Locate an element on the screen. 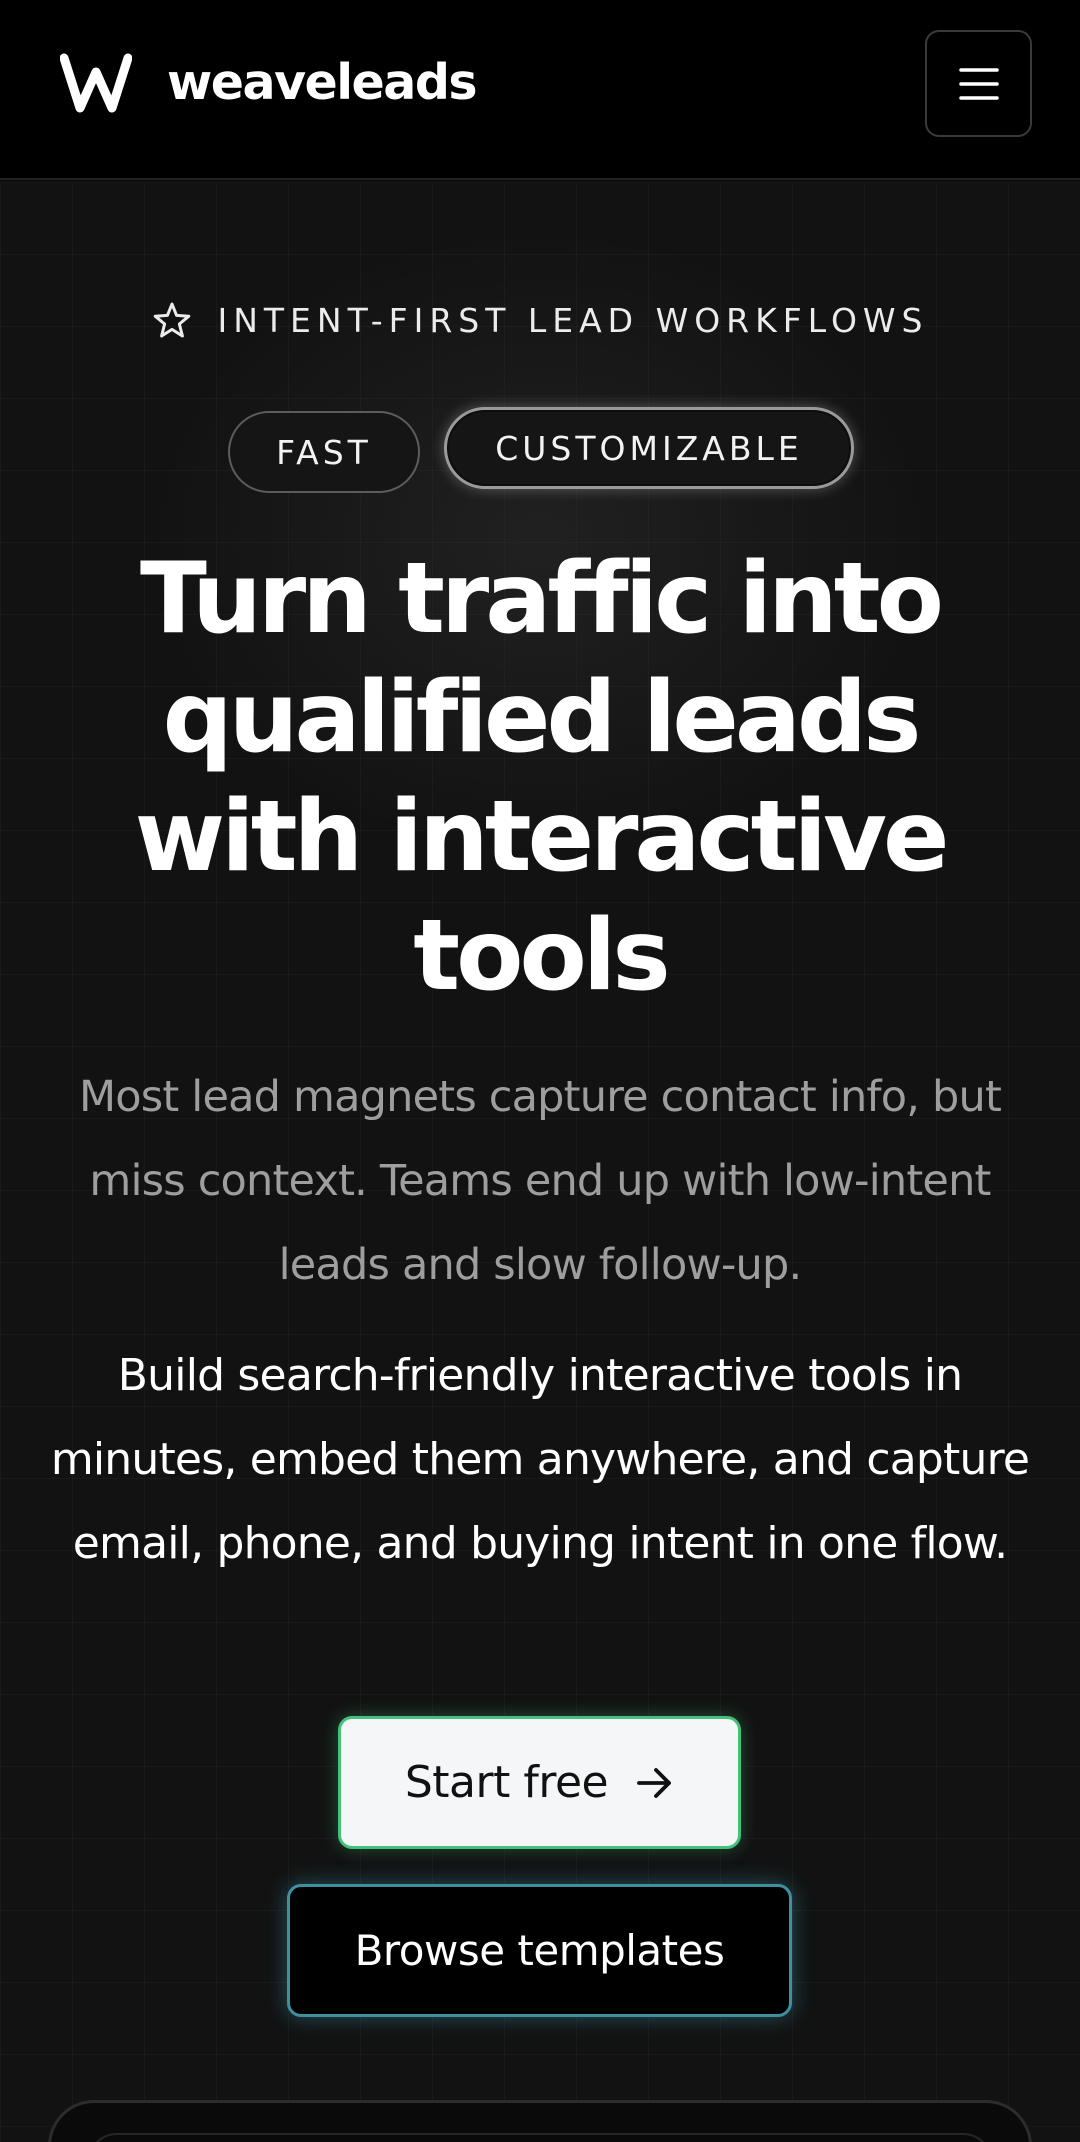 This screenshot has height=2142, width=1080. eyebrow: INTENT-FIRST LEAD WORKFLOWS is located at coordinates (540, 321).